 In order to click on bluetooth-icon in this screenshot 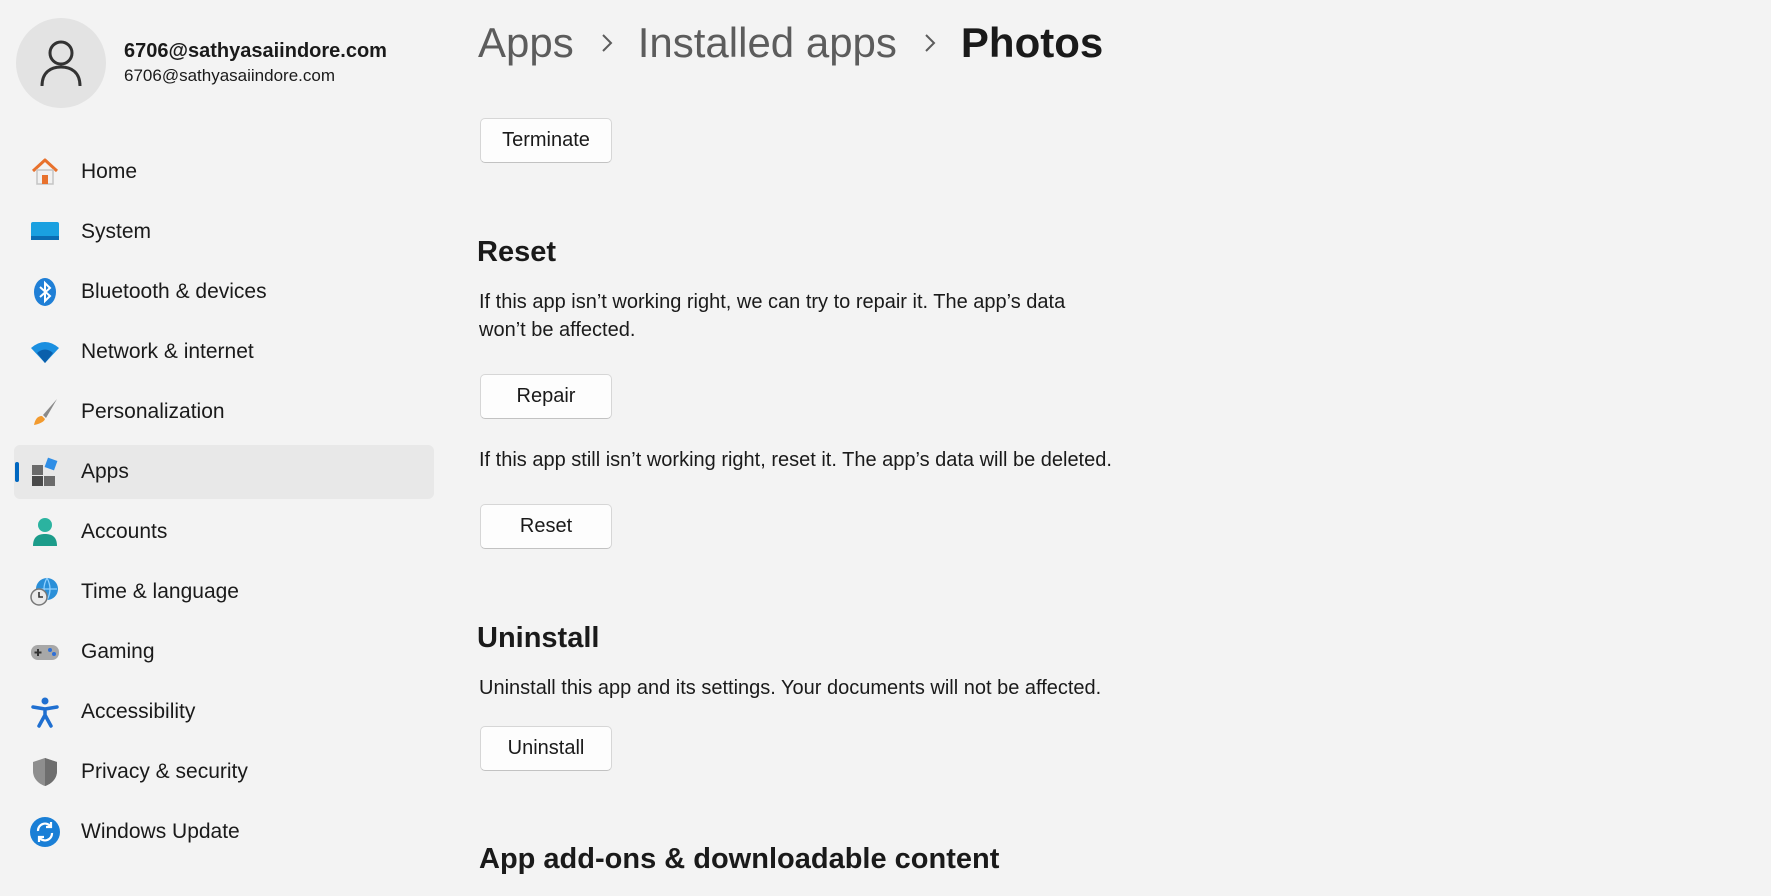, I will do `click(45, 292)`.